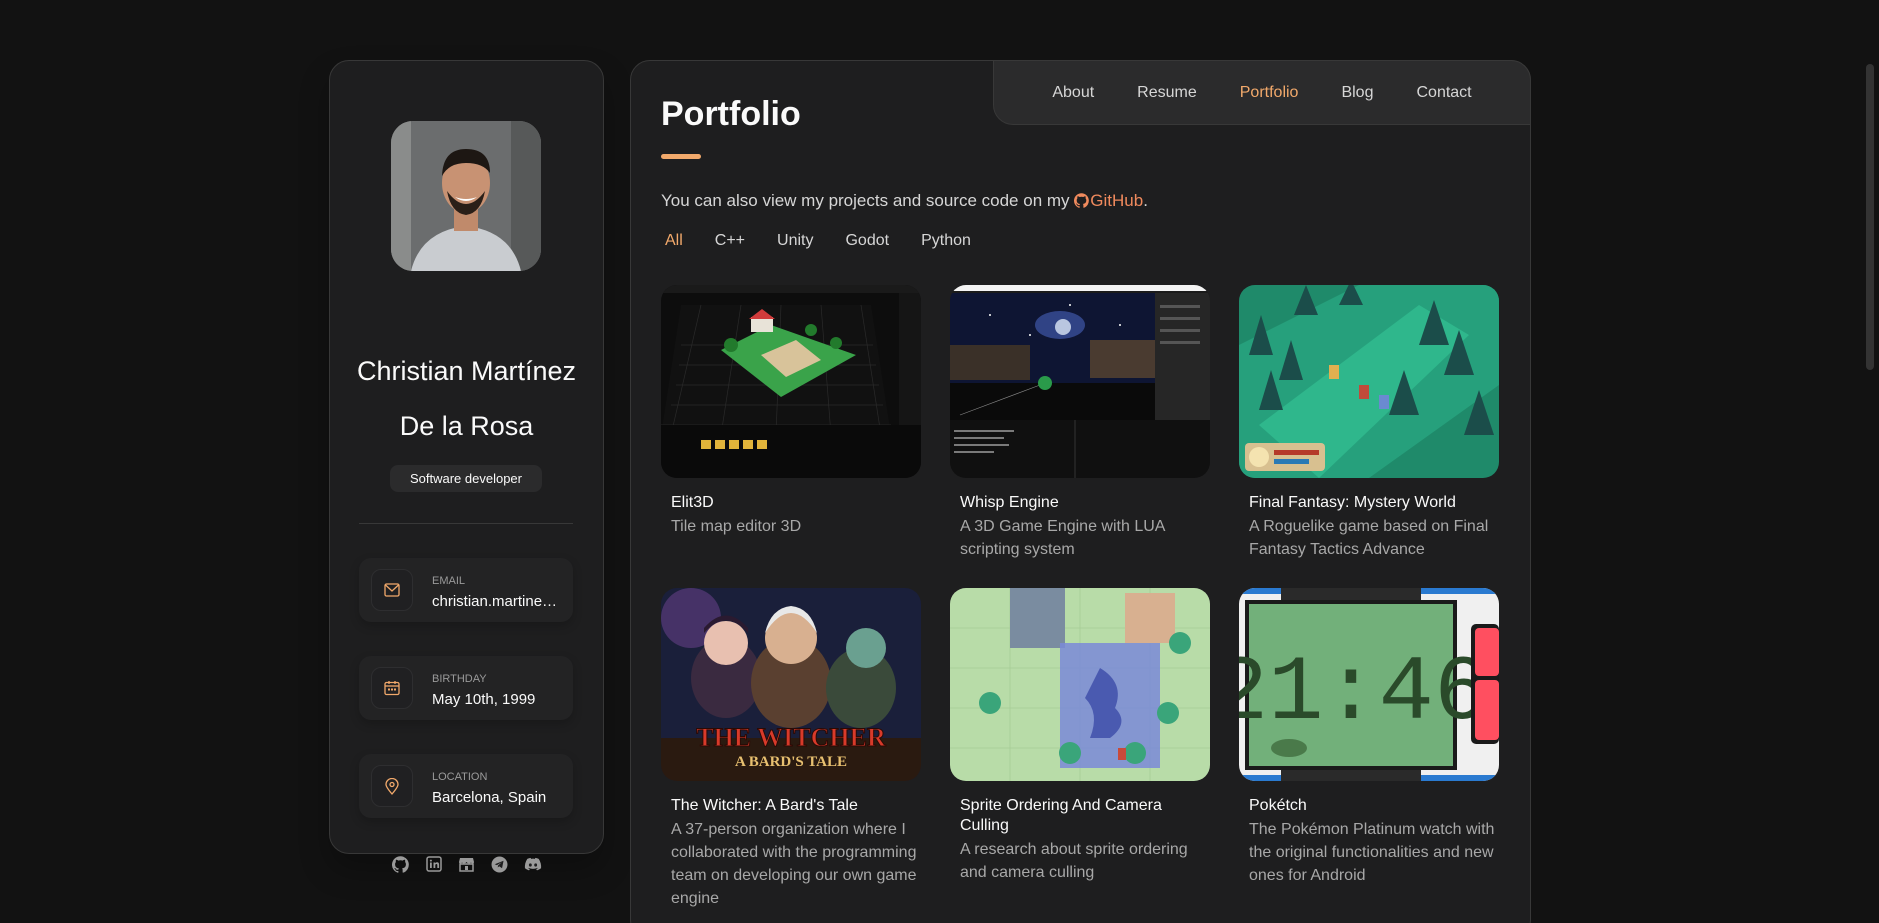  What do you see at coordinates (466, 371) in the screenshot?
I see `profile-name-line1: Christian Martínez` at bounding box center [466, 371].